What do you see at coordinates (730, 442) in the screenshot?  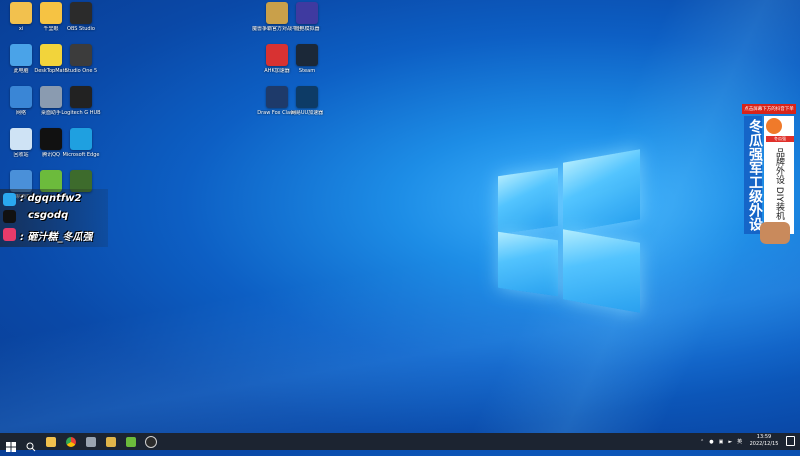 I see `volume-icon: ►` at bounding box center [730, 442].